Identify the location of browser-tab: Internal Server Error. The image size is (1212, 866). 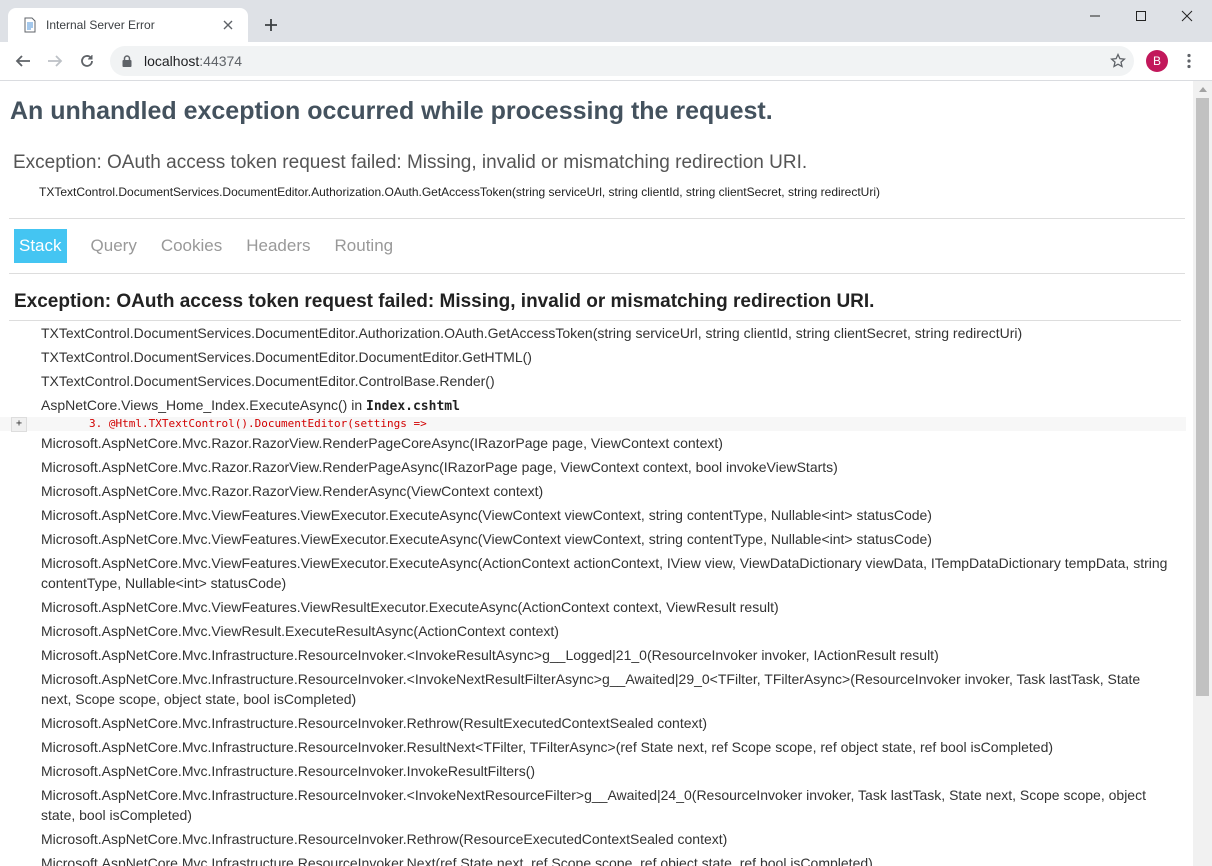
(128, 25).